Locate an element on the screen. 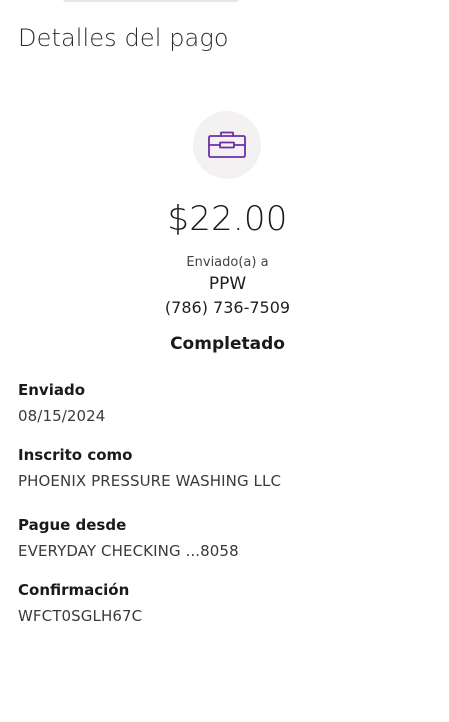 This screenshot has width=450, height=722. page-title: Detalles del pago is located at coordinates (123, 38).